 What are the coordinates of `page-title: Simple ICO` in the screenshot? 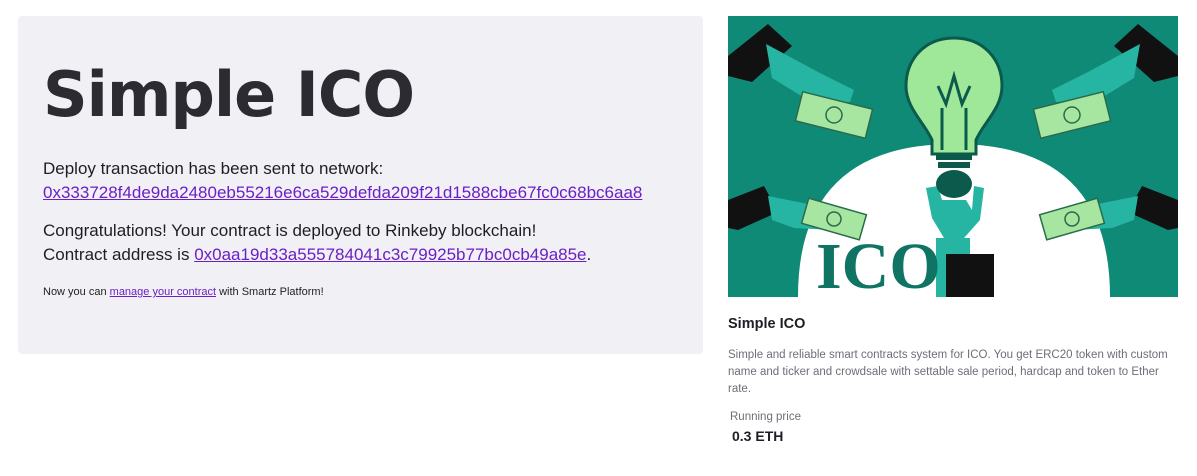 It's located at (229, 94).